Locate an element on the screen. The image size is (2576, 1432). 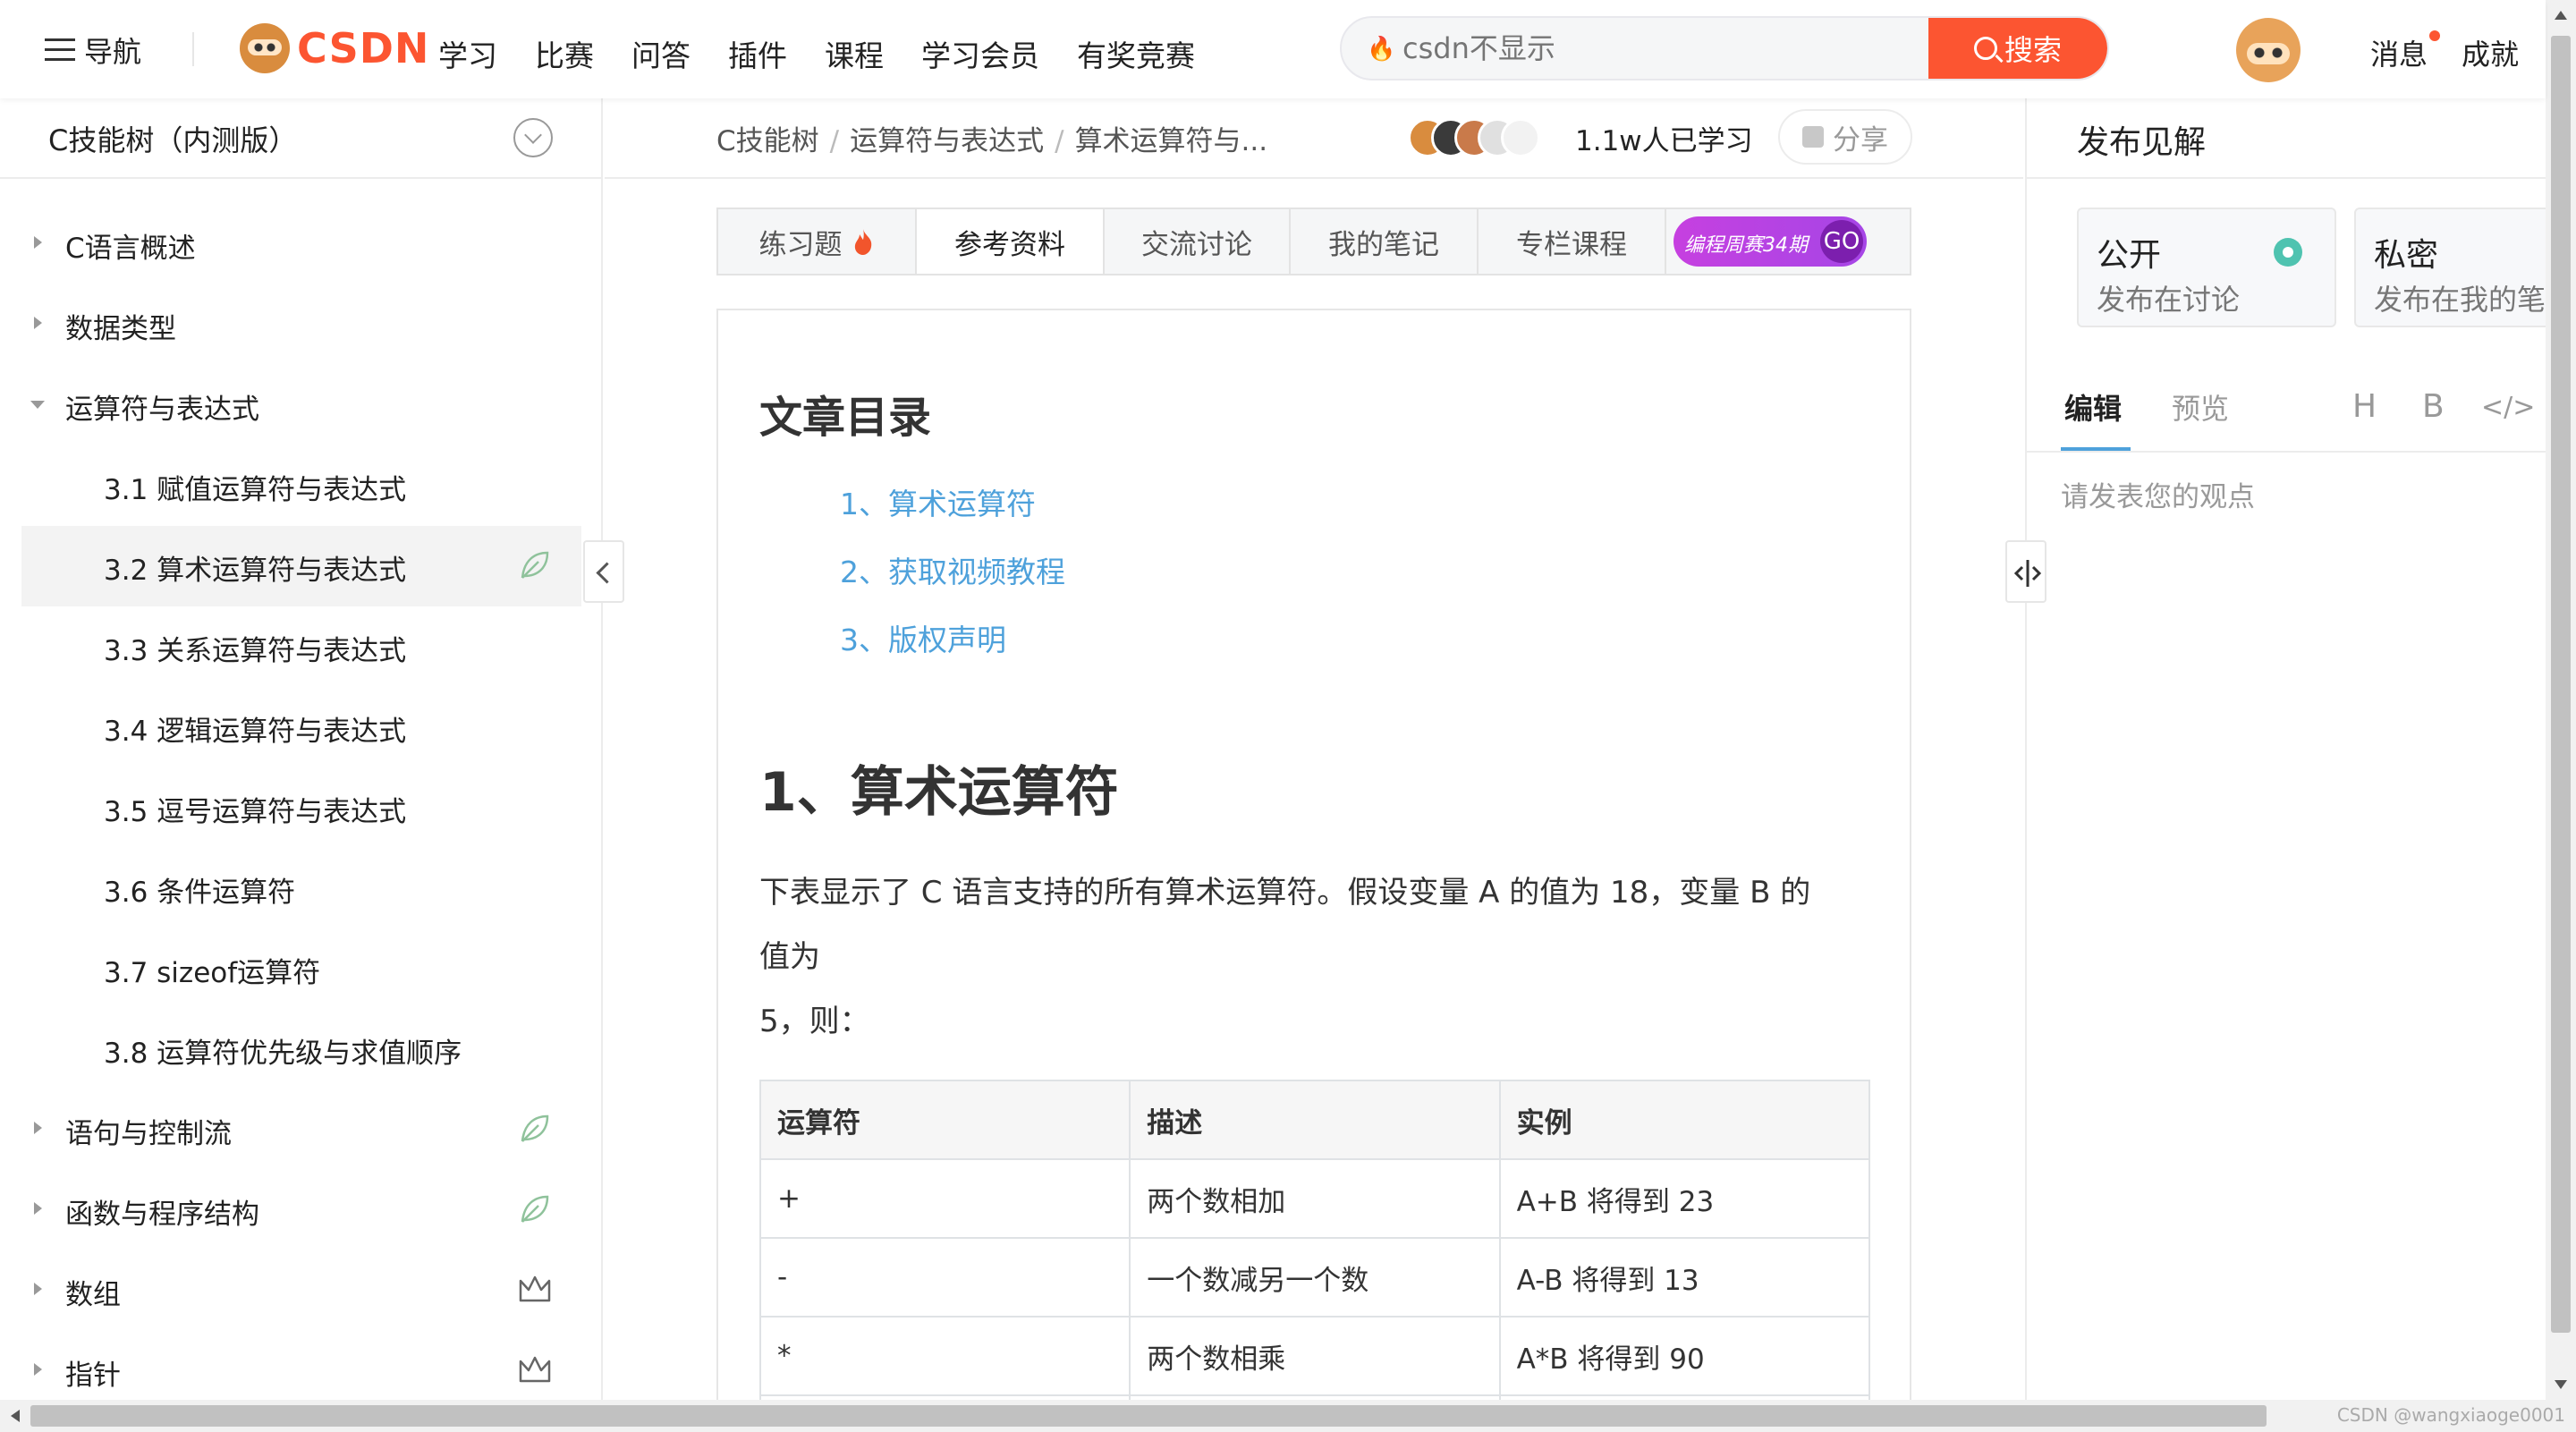
toc-link: 1、算术运算符 is located at coordinates (938, 501).